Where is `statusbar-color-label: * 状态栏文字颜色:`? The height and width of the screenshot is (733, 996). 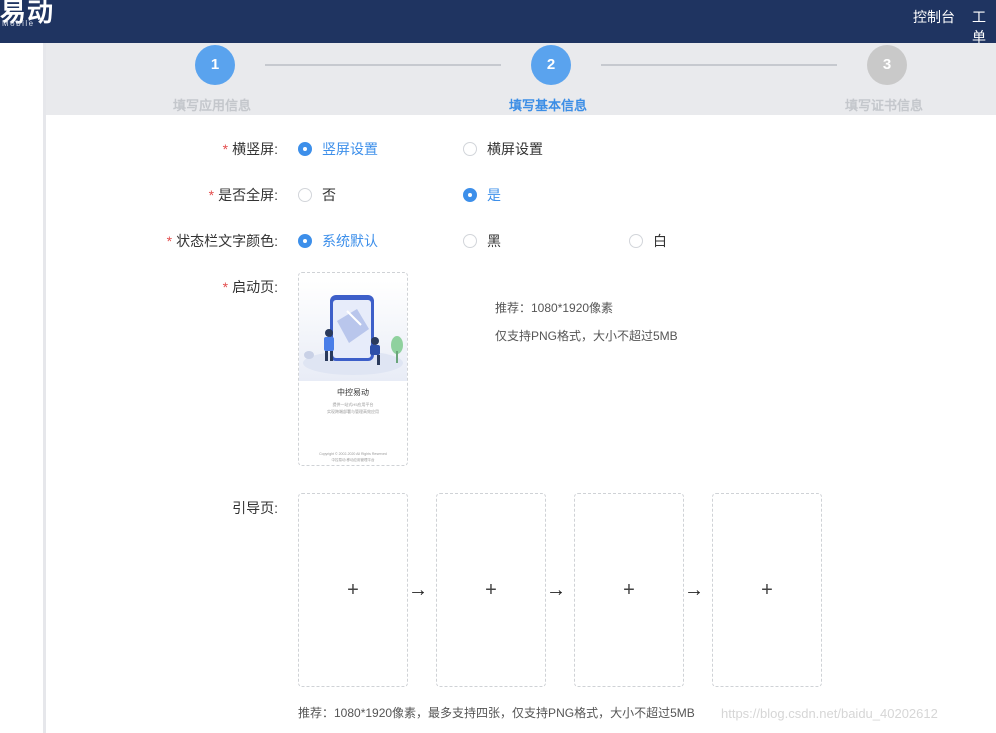 statusbar-color-label: * 状态栏文字颜色: is located at coordinates (222, 241).